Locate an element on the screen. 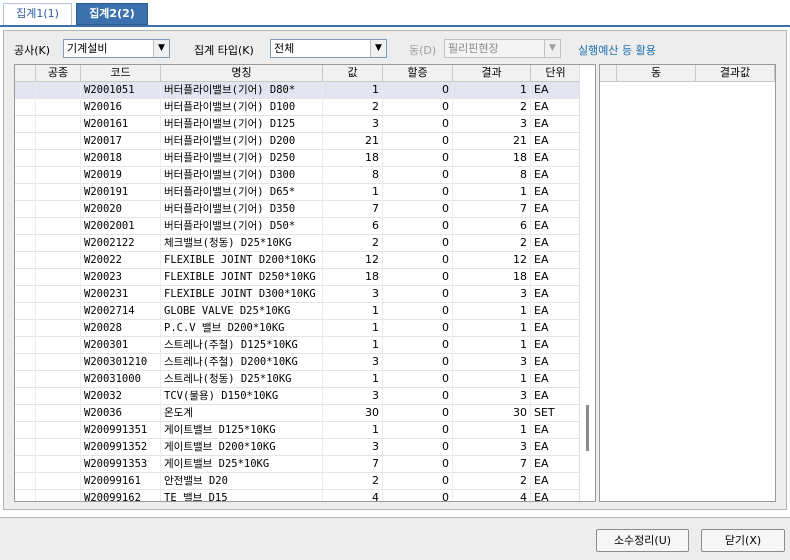 This screenshot has width=790, height=560. table-row: W20016 버터플라이밸브(기어) D100 2 0 2 EA is located at coordinates (298, 107).